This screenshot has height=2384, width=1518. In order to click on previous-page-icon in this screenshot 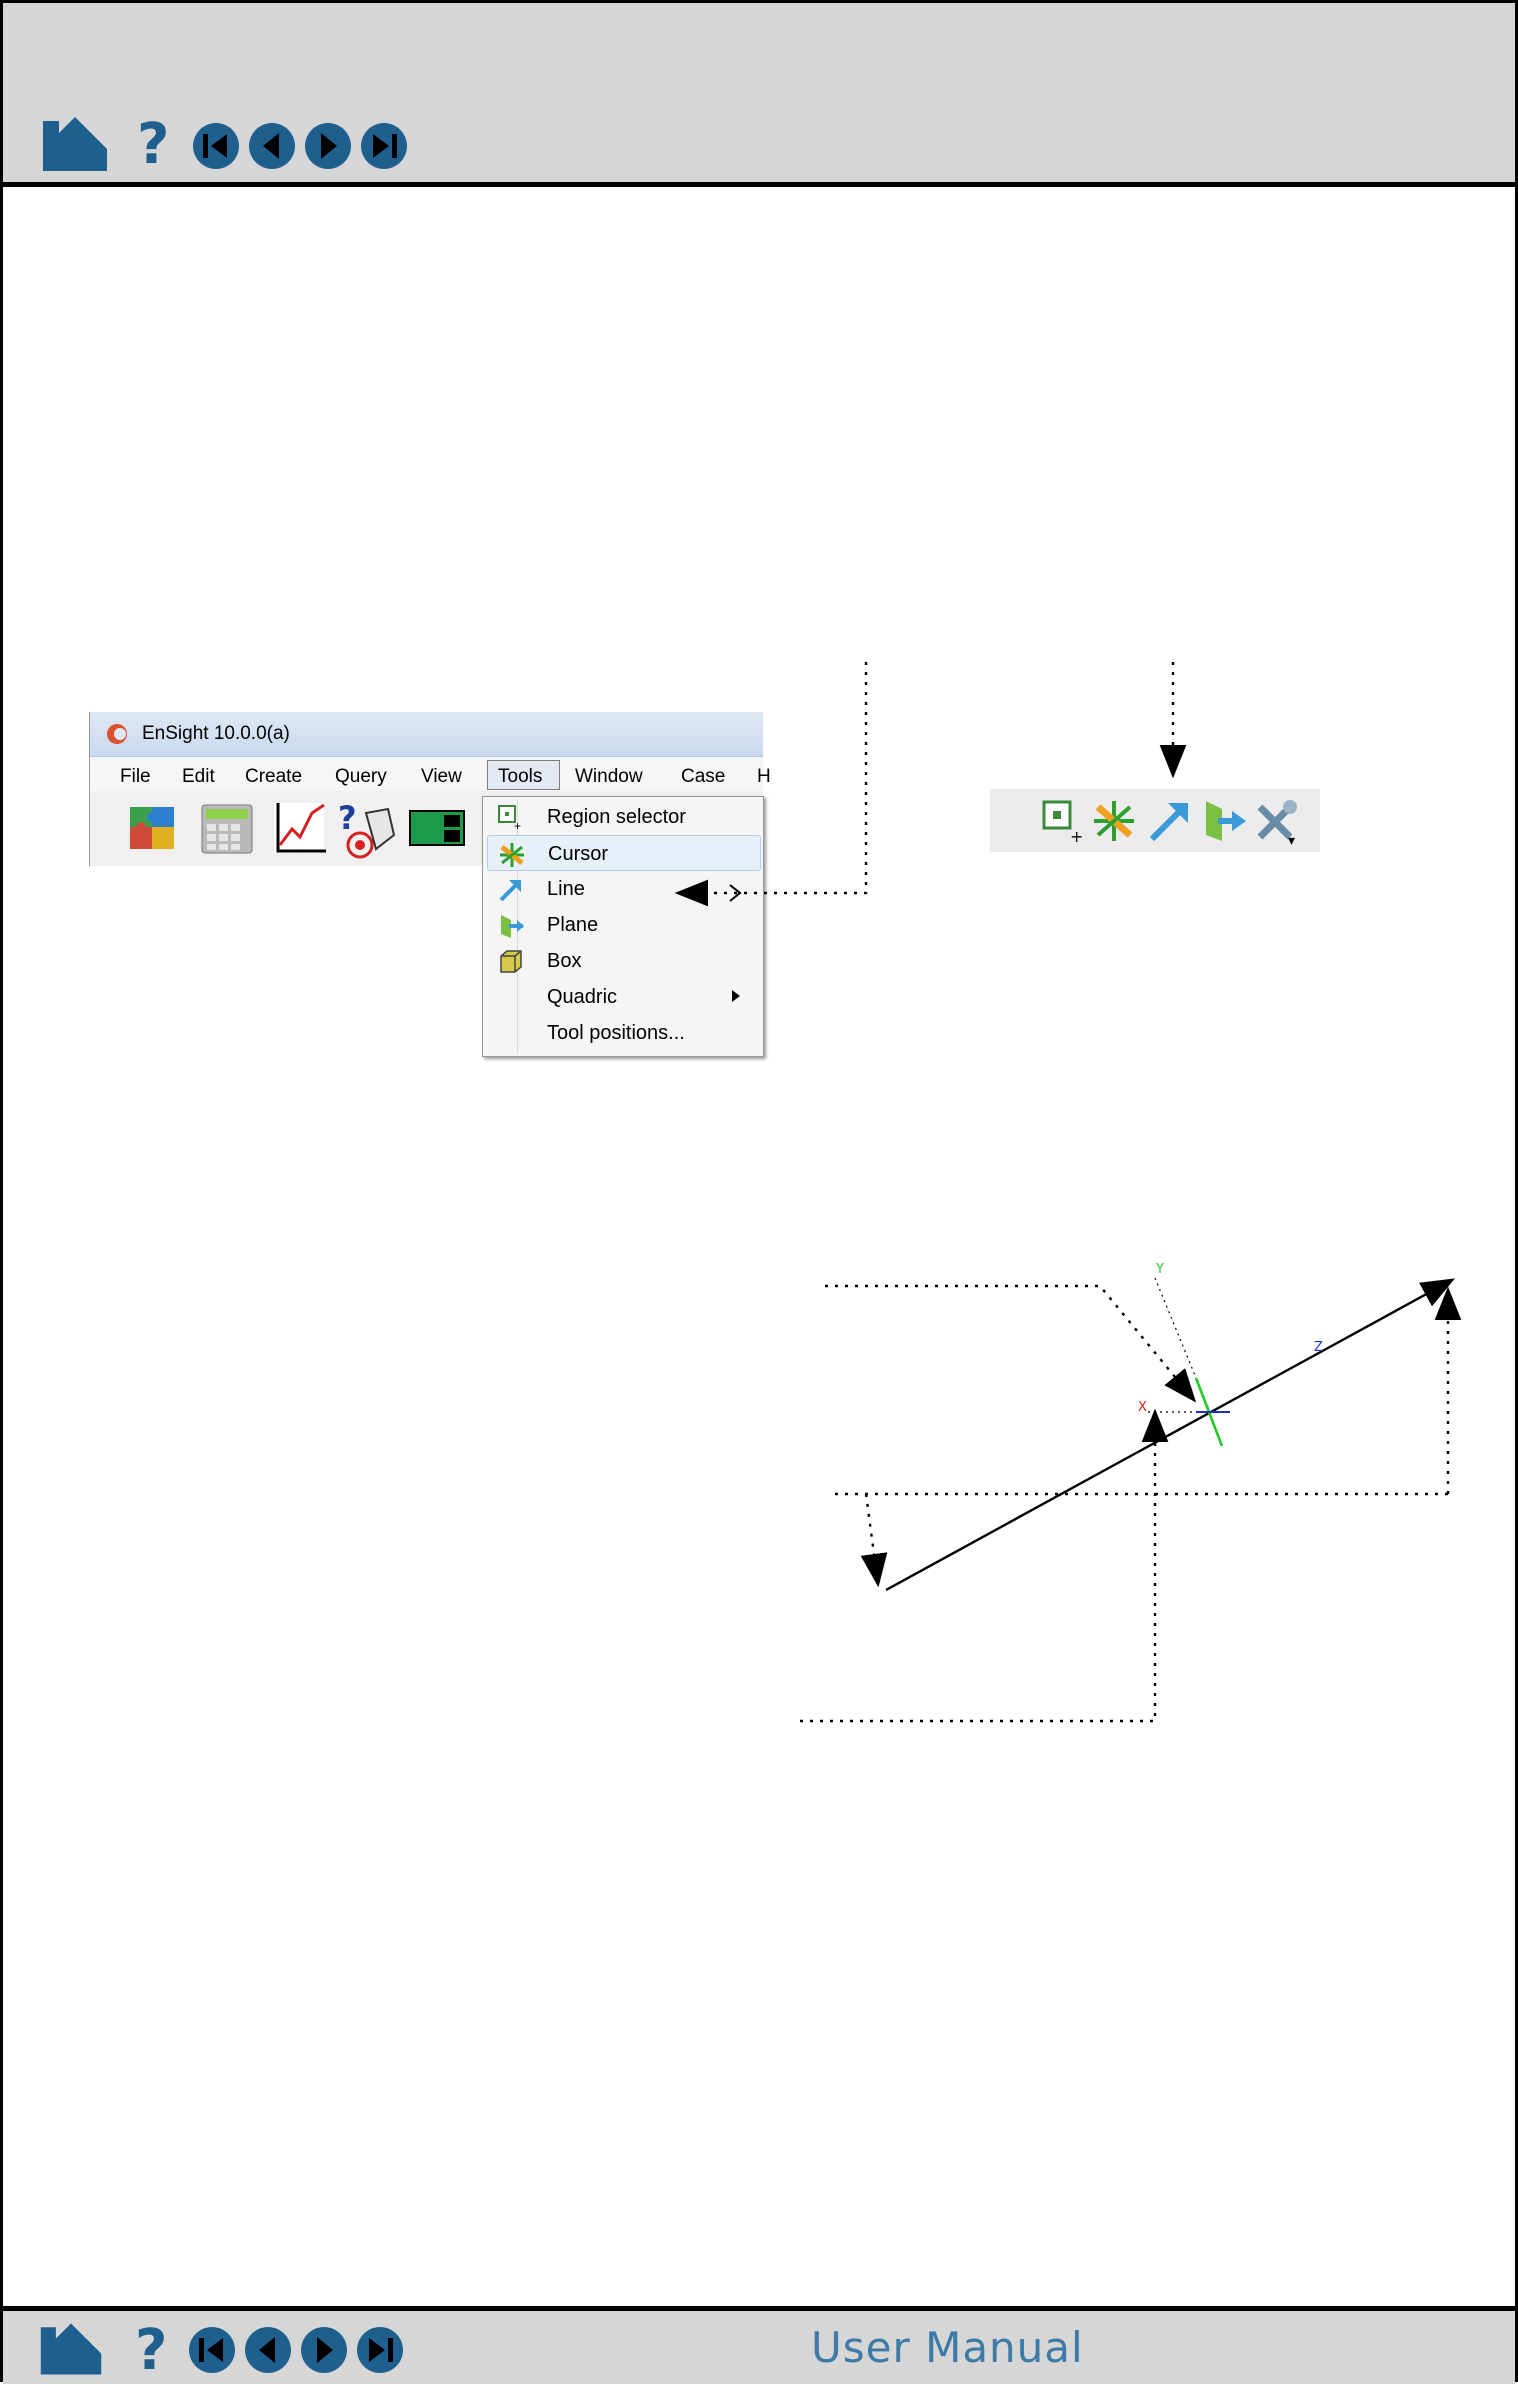, I will do `click(268, 2350)`.